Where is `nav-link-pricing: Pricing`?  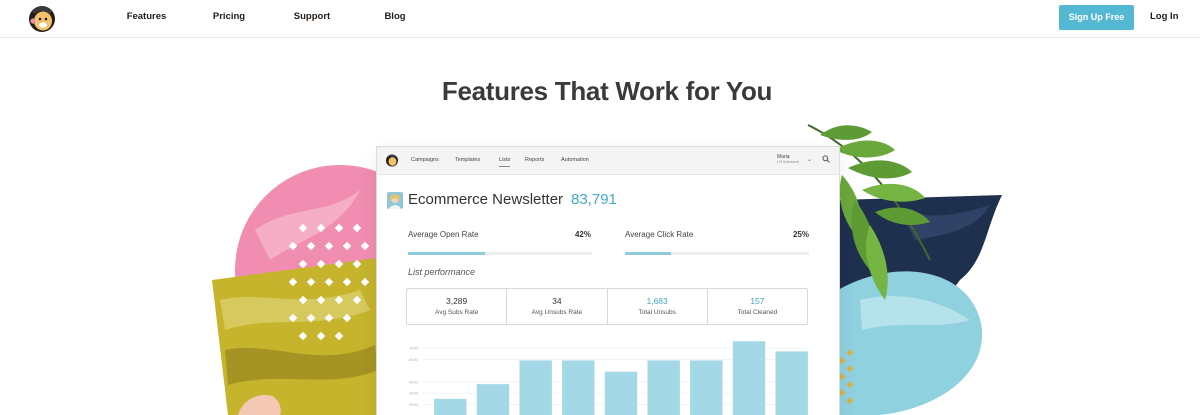 nav-link-pricing: Pricing is located at coordinates (229, 18).